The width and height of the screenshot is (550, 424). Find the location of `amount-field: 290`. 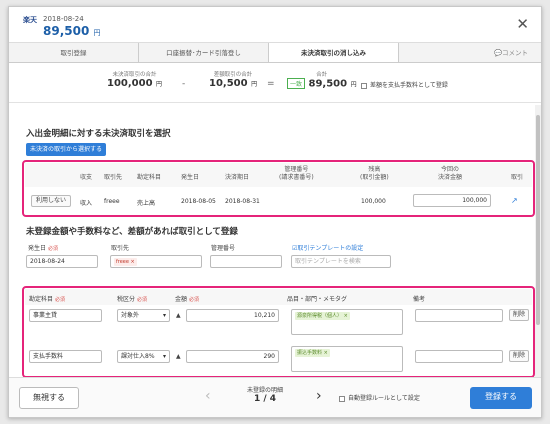

amount-field: 290 is located at coordinates (232, 356).